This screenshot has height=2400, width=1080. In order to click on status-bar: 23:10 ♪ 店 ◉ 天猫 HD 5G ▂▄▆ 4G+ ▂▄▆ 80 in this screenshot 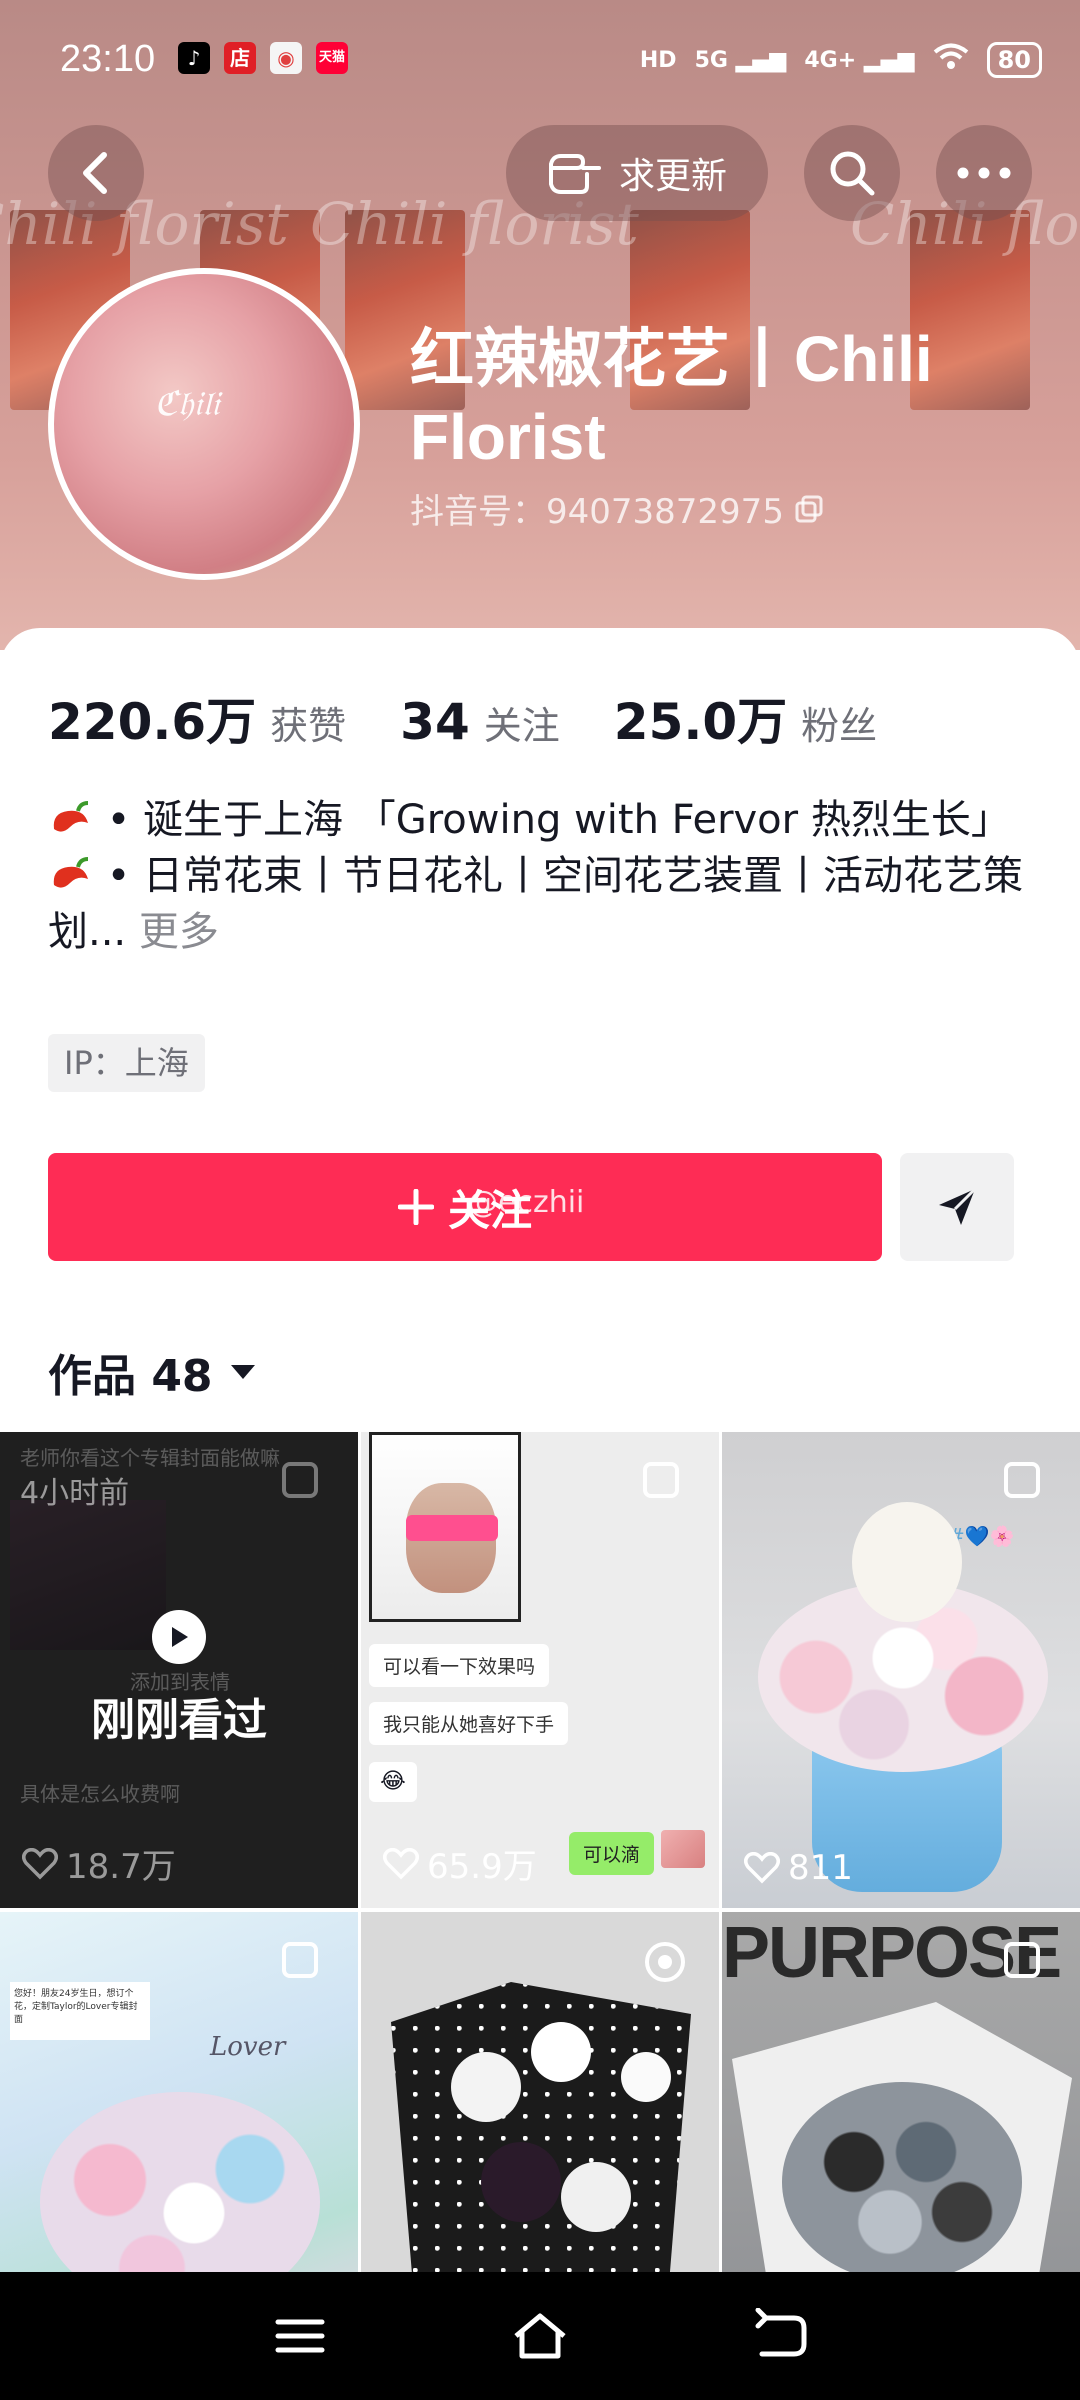, I will do `click(540, 60)`.